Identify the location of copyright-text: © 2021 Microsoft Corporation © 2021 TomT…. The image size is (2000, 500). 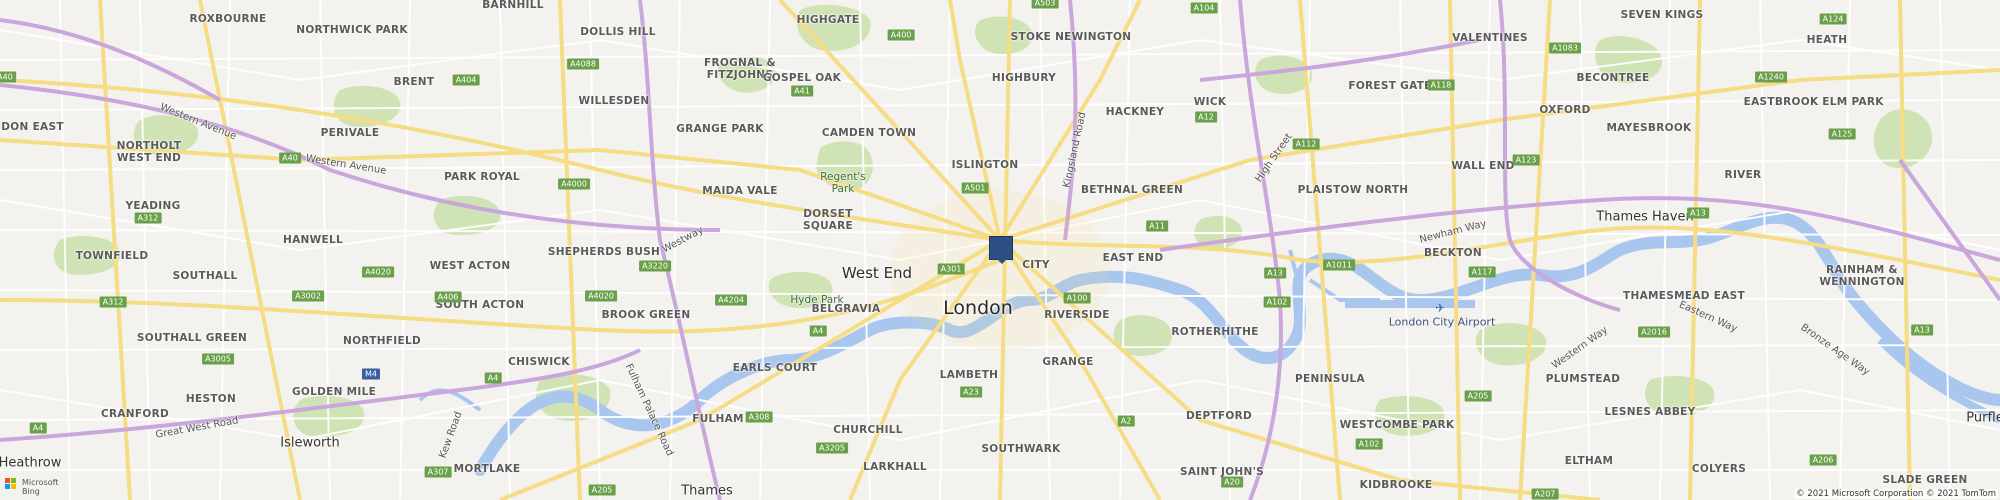
(1896, 494).